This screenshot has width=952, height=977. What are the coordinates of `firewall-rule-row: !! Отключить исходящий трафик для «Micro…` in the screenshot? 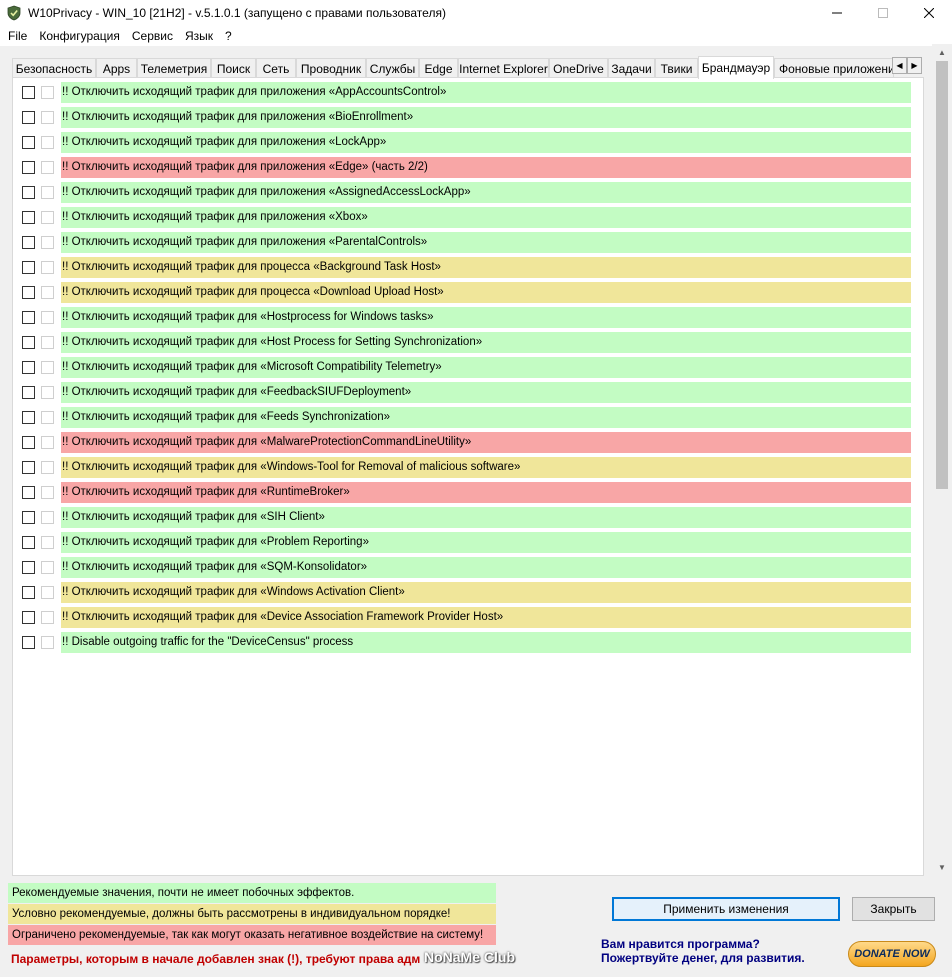 It's located at (472, 367).